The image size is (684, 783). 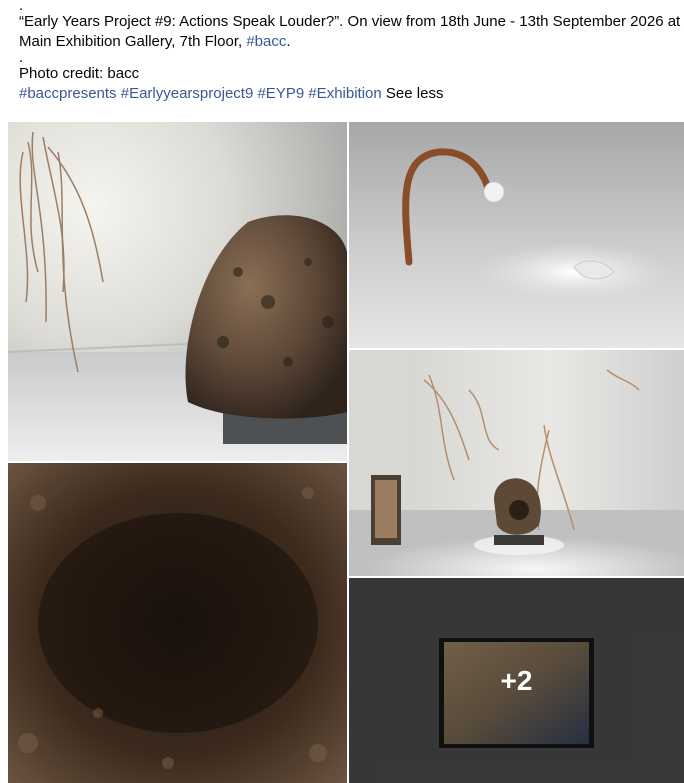 What do you see at coordinates (415, 93) in the screenshot?
I see `see-less-button: See less` at bounding box center [415, 93].